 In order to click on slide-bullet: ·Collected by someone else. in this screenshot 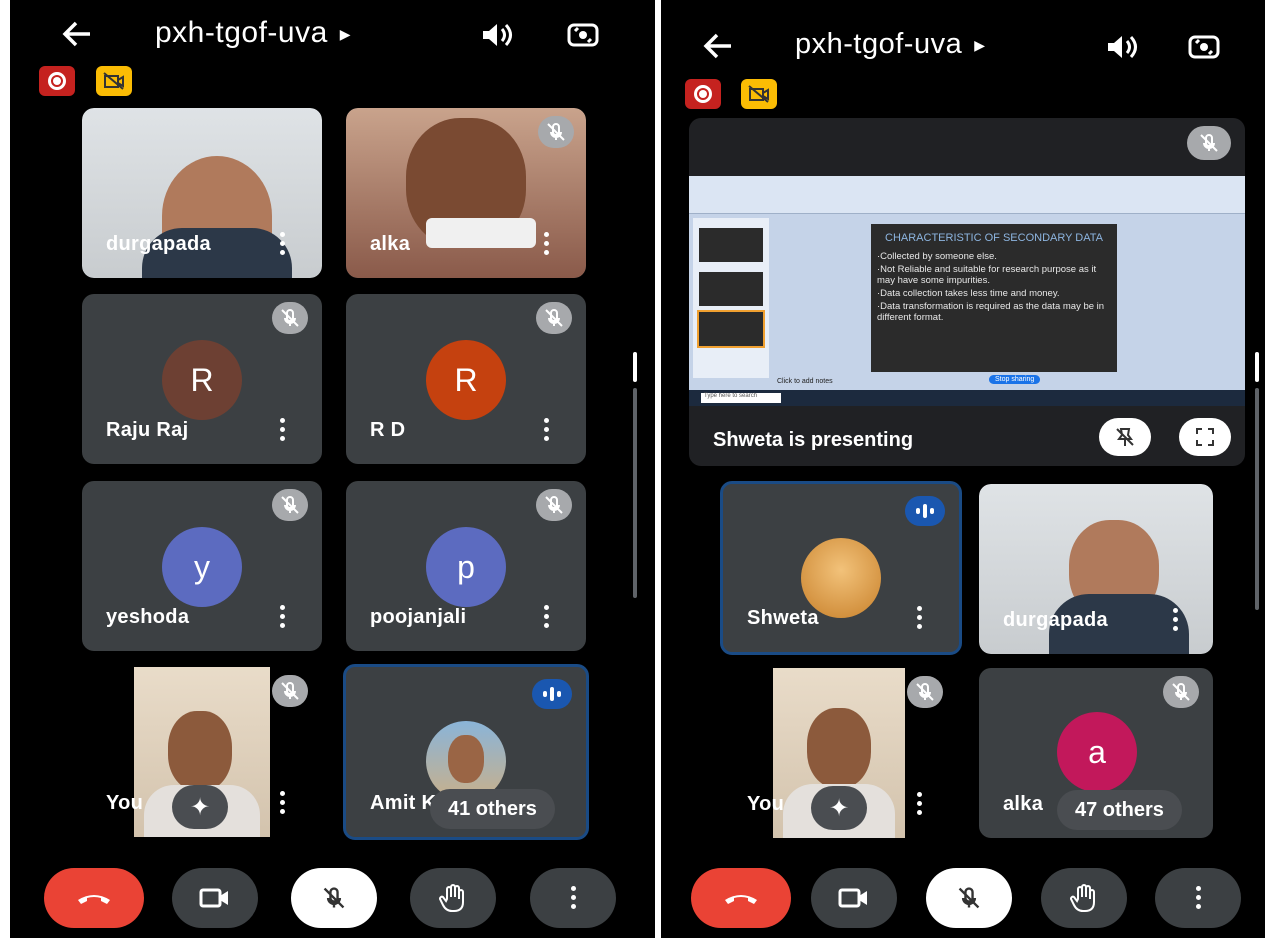, I will do `click(937, 256)`.